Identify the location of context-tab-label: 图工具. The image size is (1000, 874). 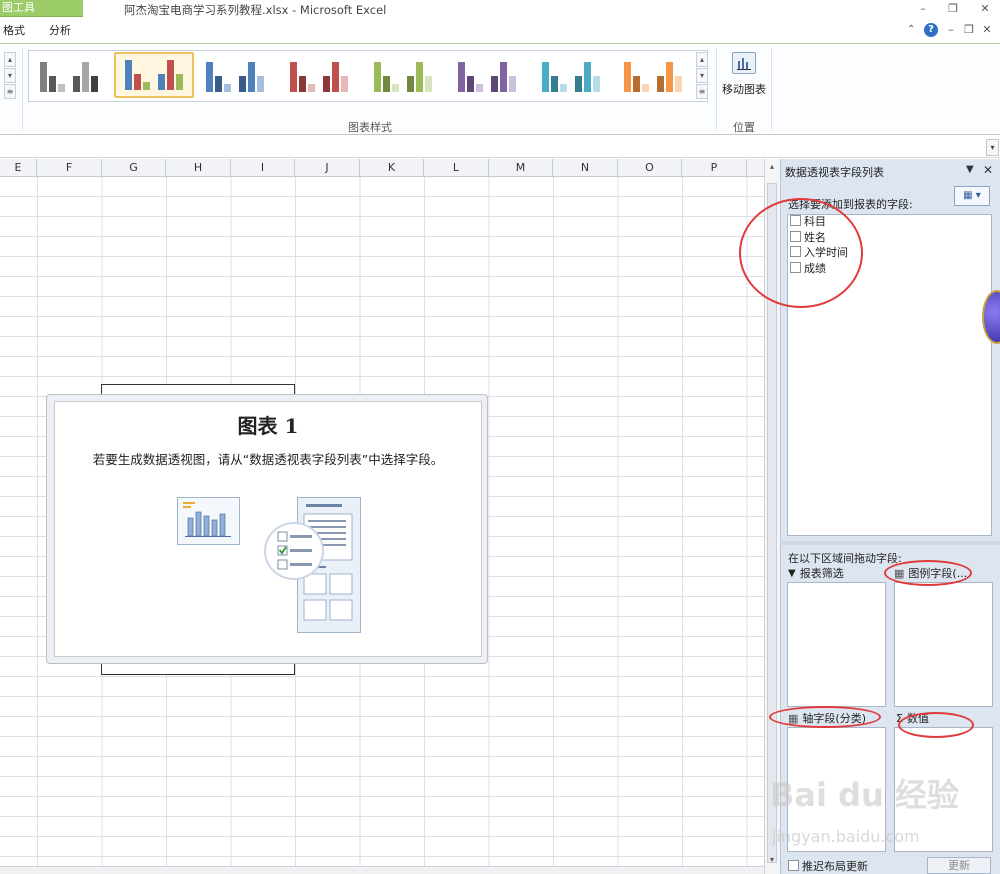
(41, 8).